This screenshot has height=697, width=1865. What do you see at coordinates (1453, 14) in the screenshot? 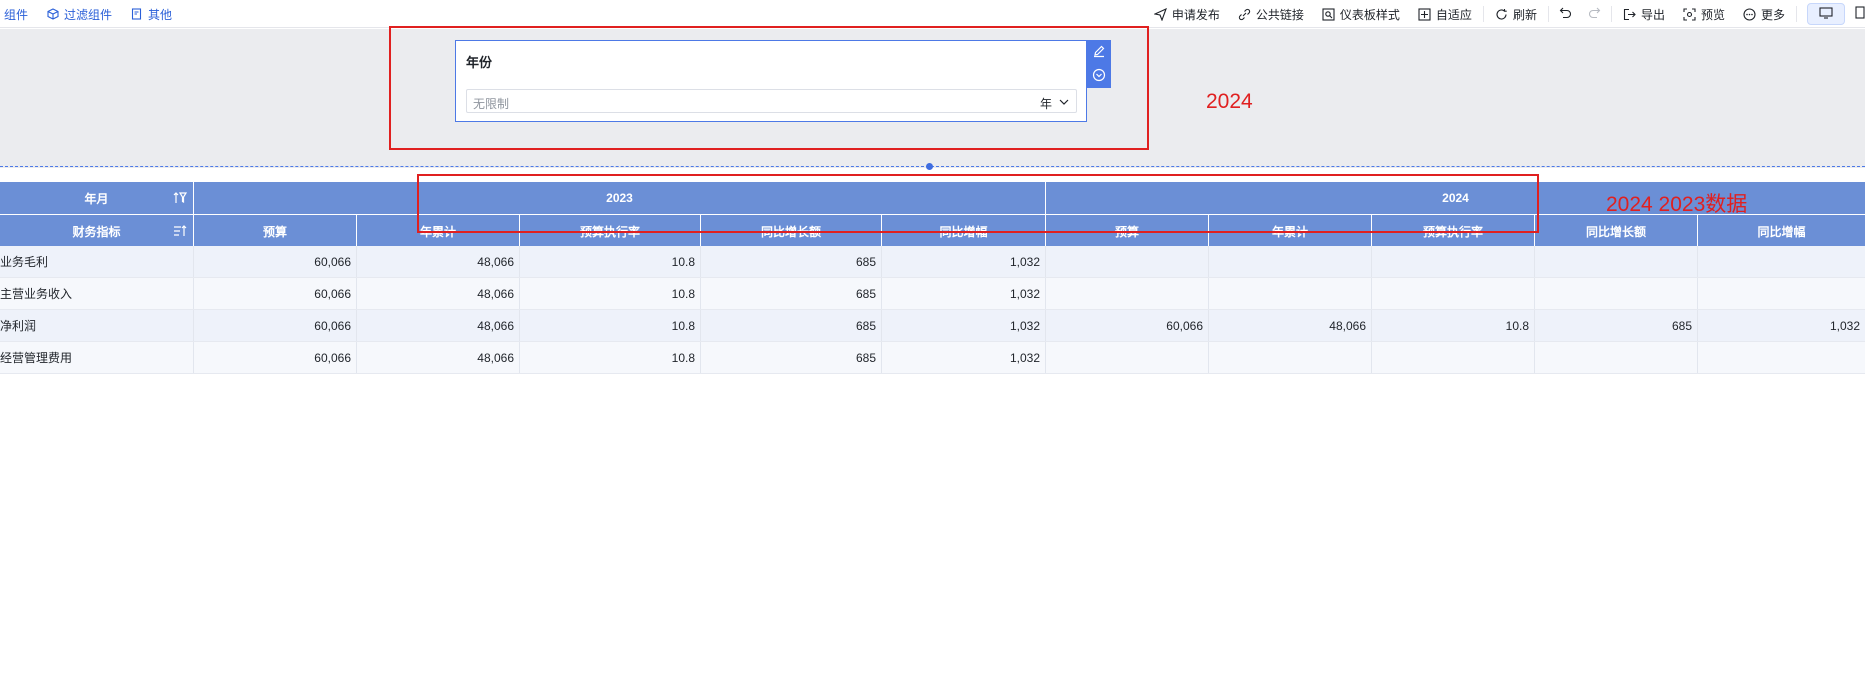
I see `adaptive-label: 自适应` at bounding box center [1453, 14].